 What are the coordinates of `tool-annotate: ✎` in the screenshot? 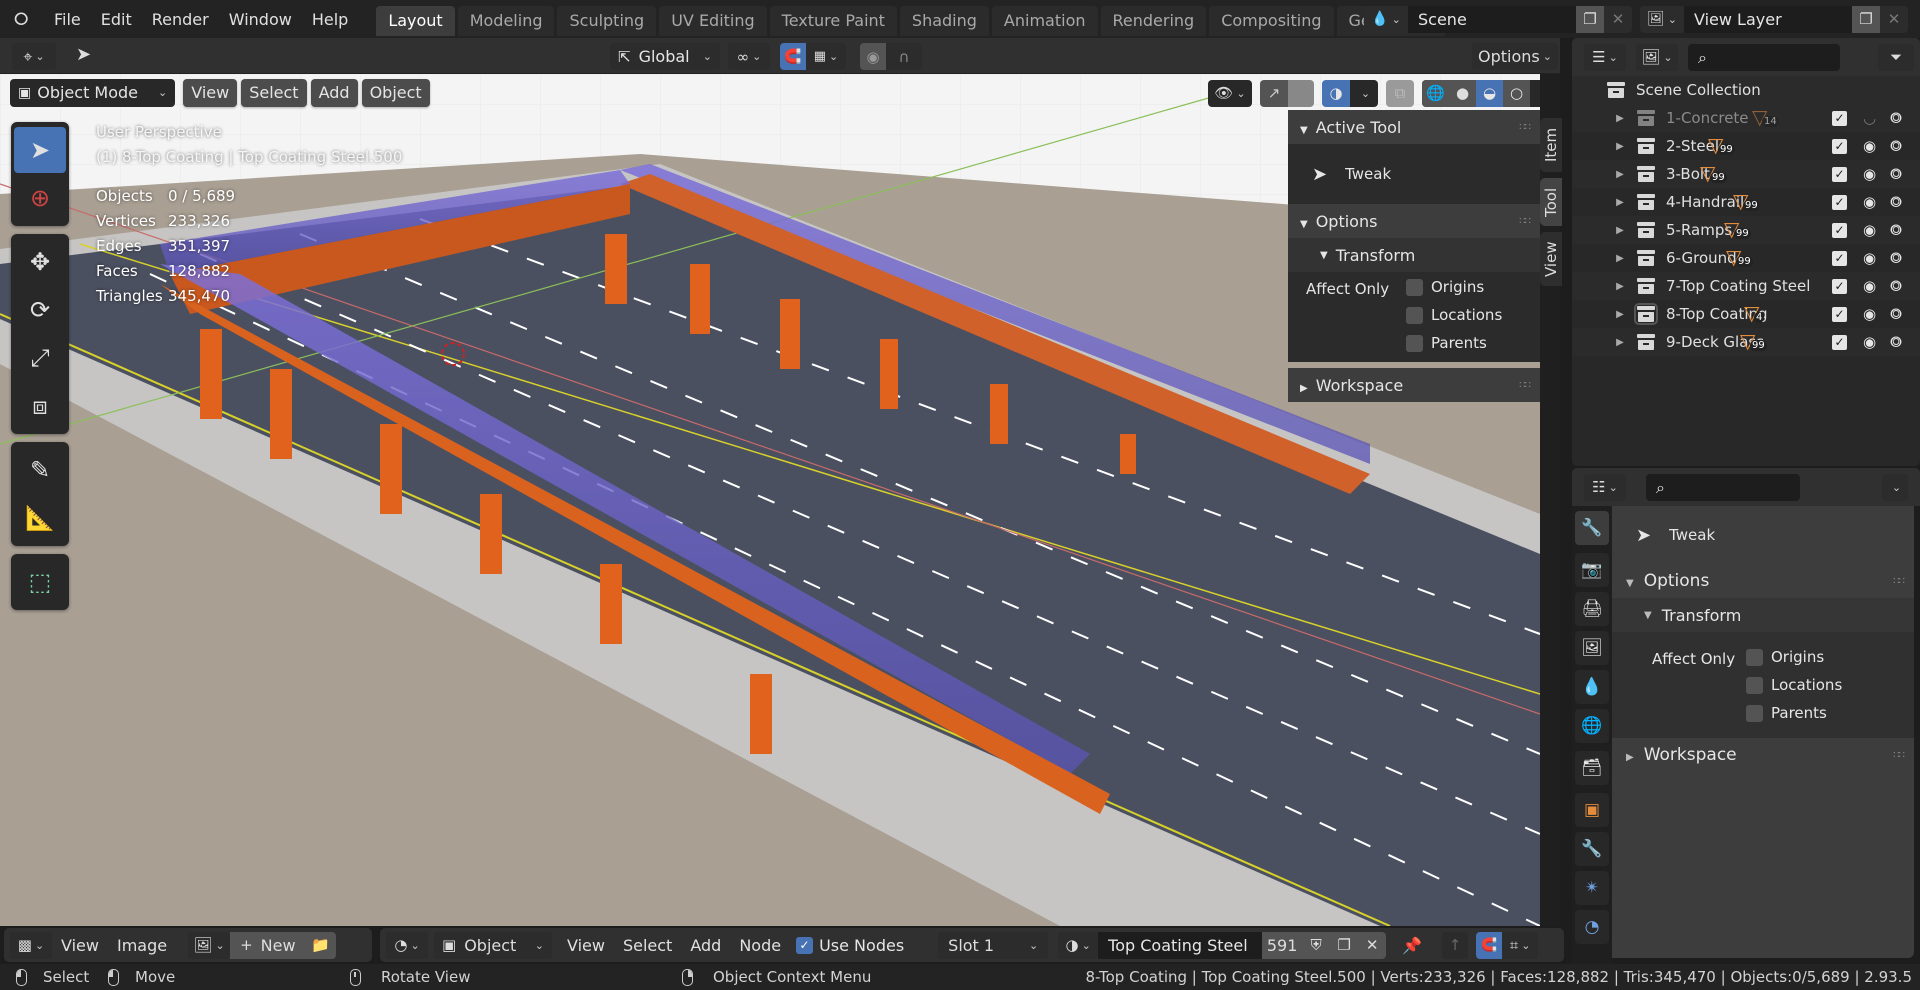 It's located at (40, 470).